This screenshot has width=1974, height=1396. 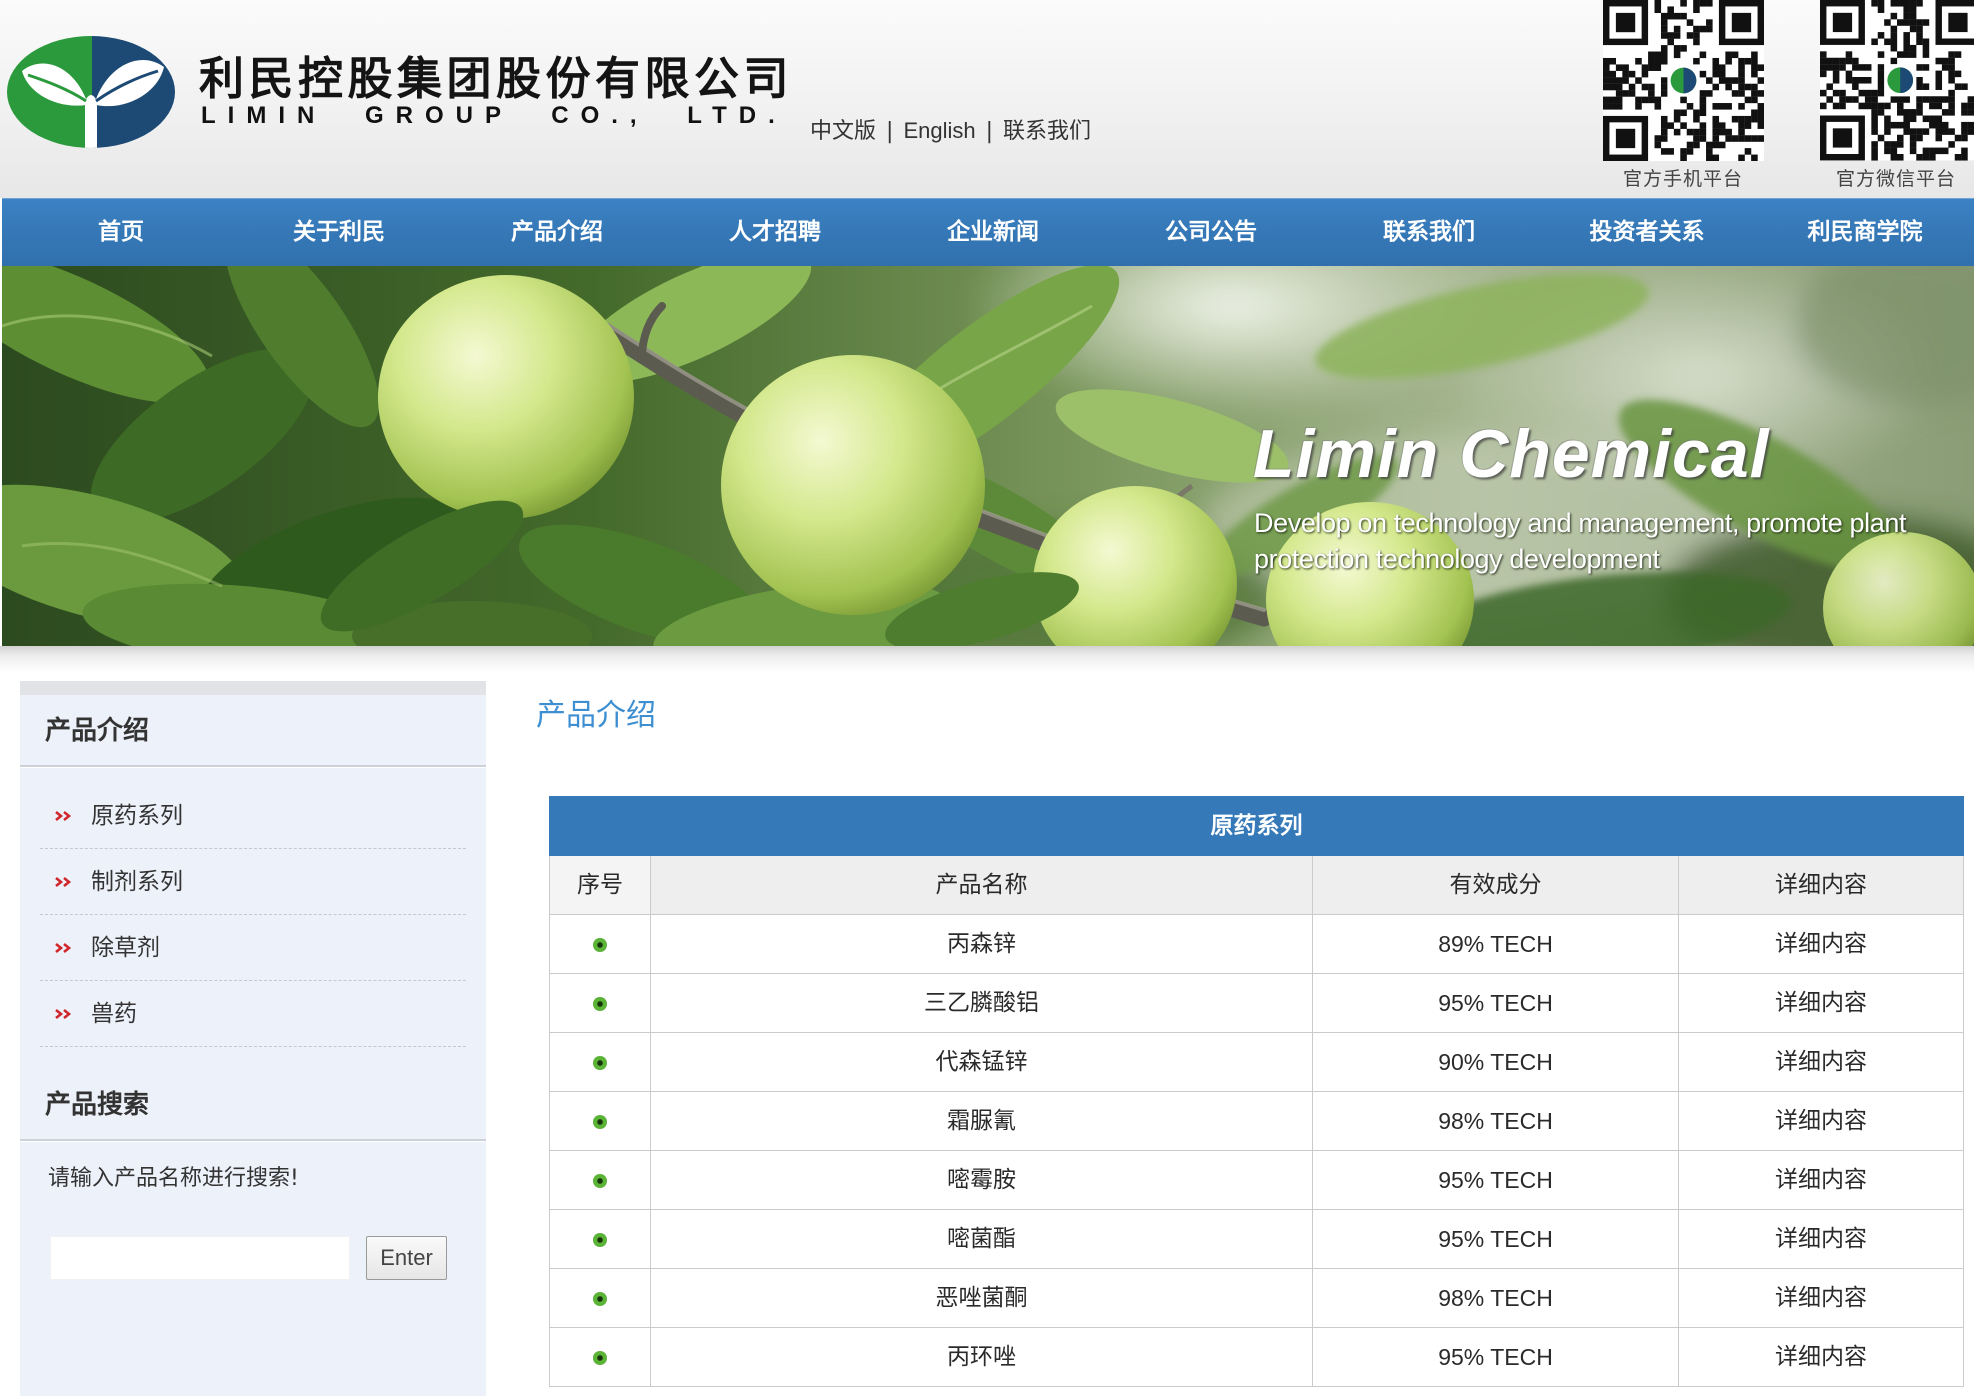 What do you see at coordinates (173, 1178) in the screenshot?
I see `search-hint: 请输入产品名称进行搜索!` at bounding box center [173, 1178].